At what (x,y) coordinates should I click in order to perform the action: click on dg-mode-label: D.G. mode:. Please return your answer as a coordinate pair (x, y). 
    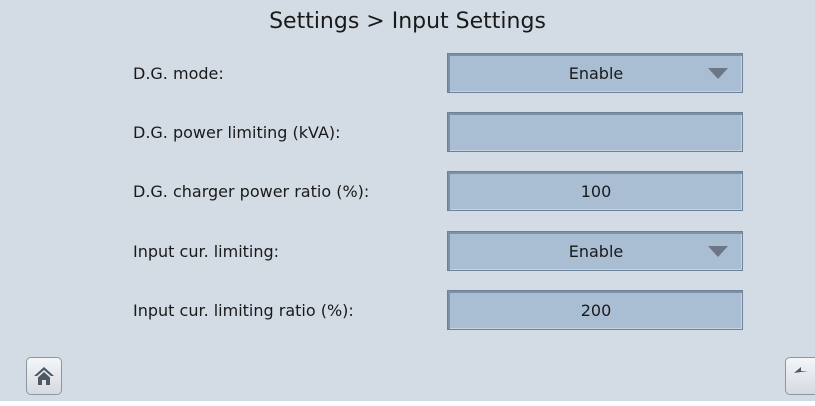
    Looking at the image, I should click on (178, 73).